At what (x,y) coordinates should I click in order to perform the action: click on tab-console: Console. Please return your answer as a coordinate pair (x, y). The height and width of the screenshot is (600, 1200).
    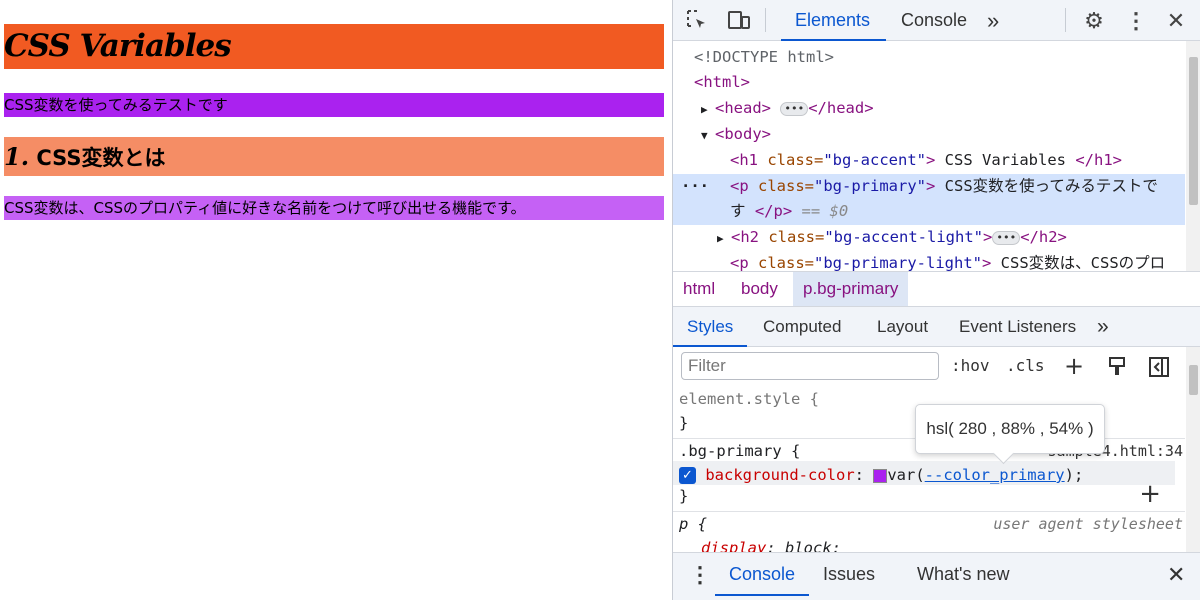
    Looking at the image, I should click on (934, 20).